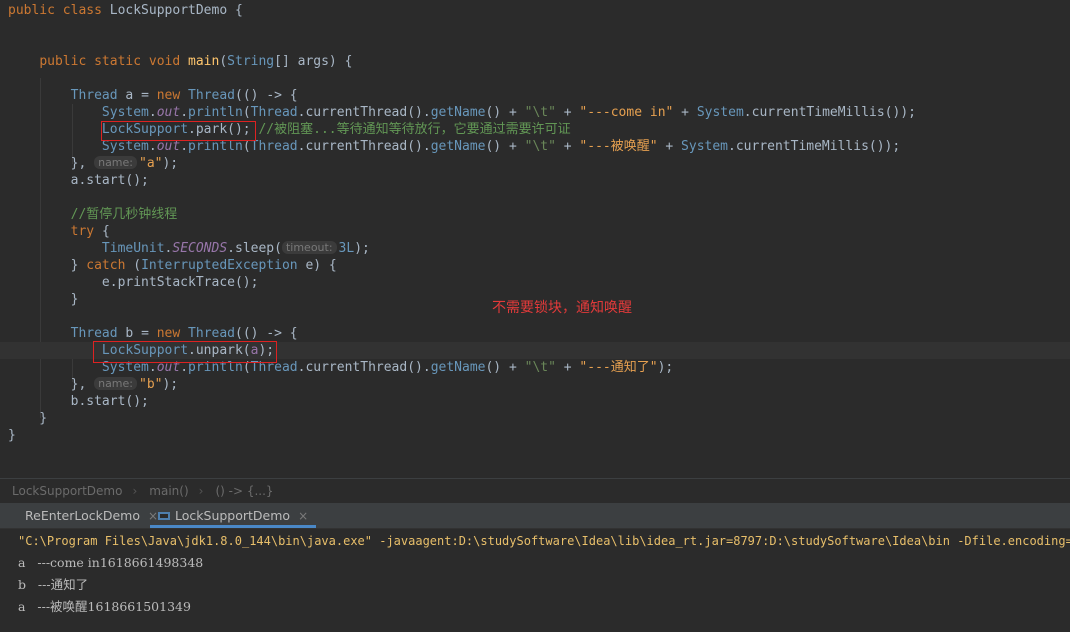 Image resolution: width=1070 pixels, height=632 pixels. I want to click on tab-locksupportdemo: LockSupportDemo ×, so click(233, 515).